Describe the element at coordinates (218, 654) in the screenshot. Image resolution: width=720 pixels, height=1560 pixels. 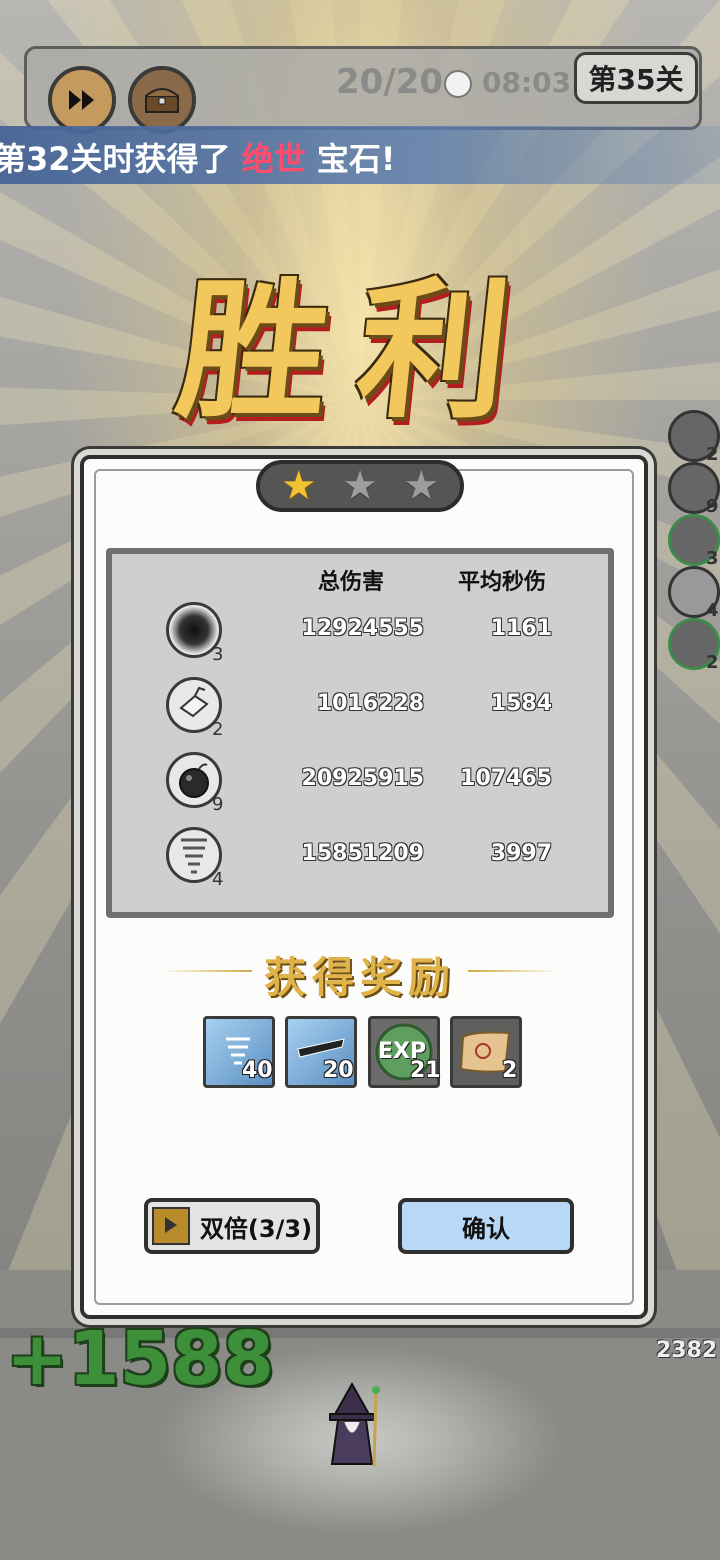
I see `skill-level: 3` at that location.